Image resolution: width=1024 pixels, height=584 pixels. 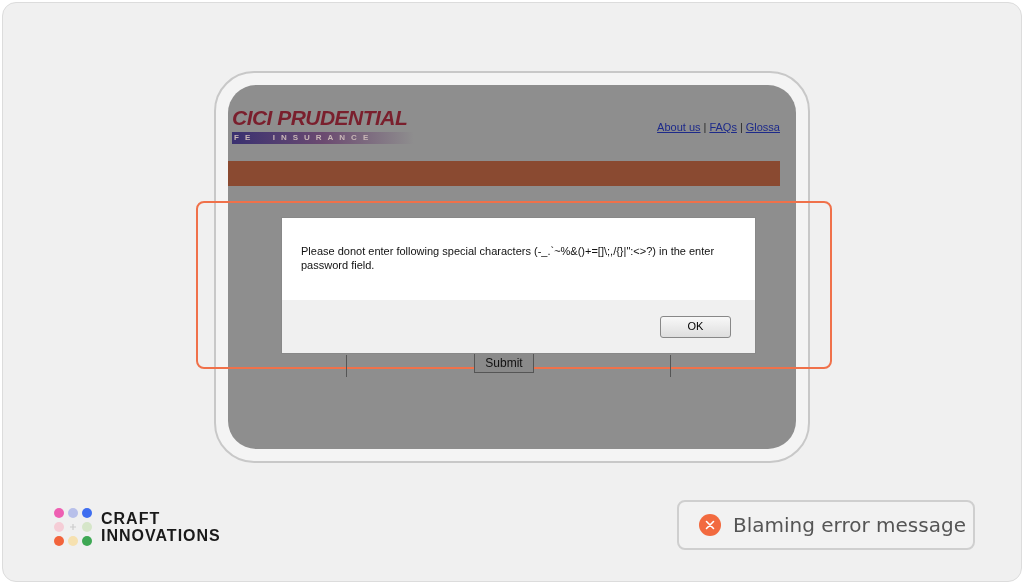 I want to click on logo-wordmark: CICI PRUDENTIAL, so click(x=320, y=117).